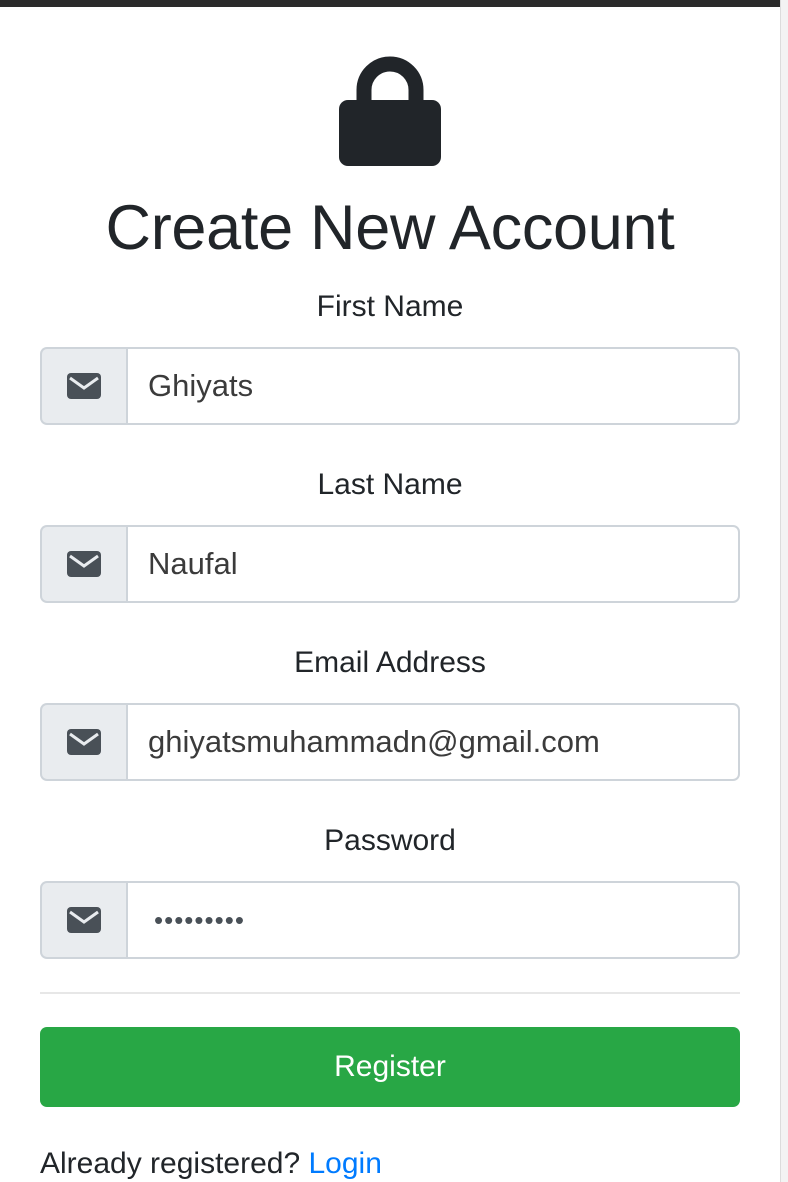 This screenshot has height=1182, width=788. Describe the element at coordinates (390, 228) in the screenshot. I see `page-title: Create New Account` at that location.